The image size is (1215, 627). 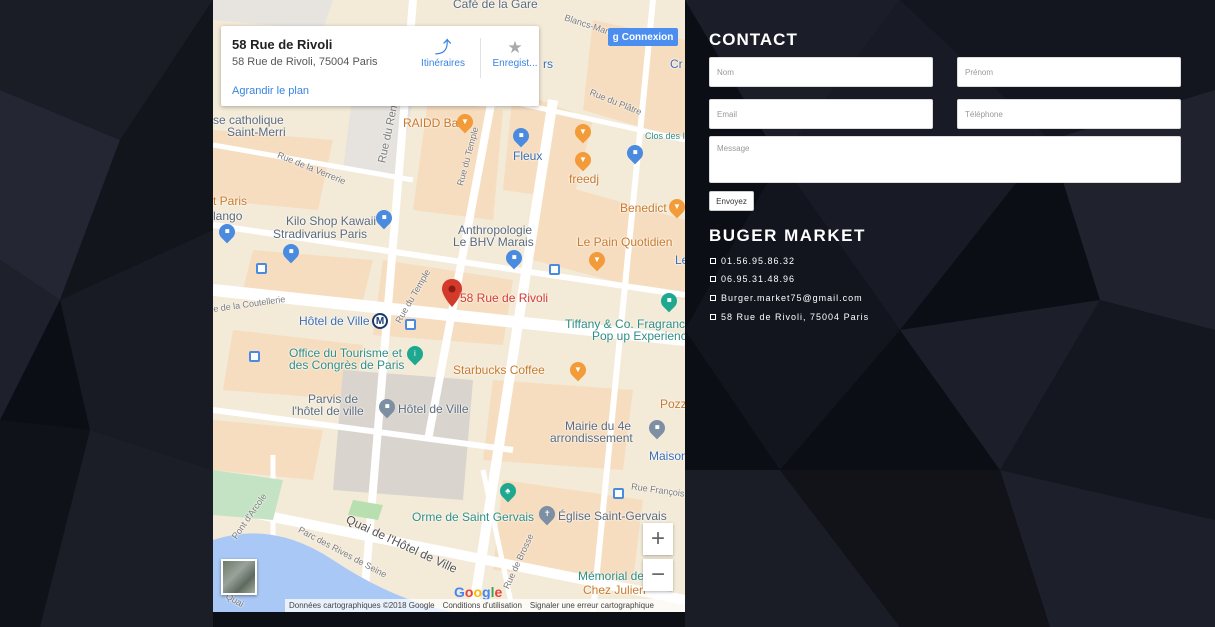 What do you see at coordinates (256, 132) in the screenshot?
I see `map-label: Saint-Merri` at bounding box center [256, 132].